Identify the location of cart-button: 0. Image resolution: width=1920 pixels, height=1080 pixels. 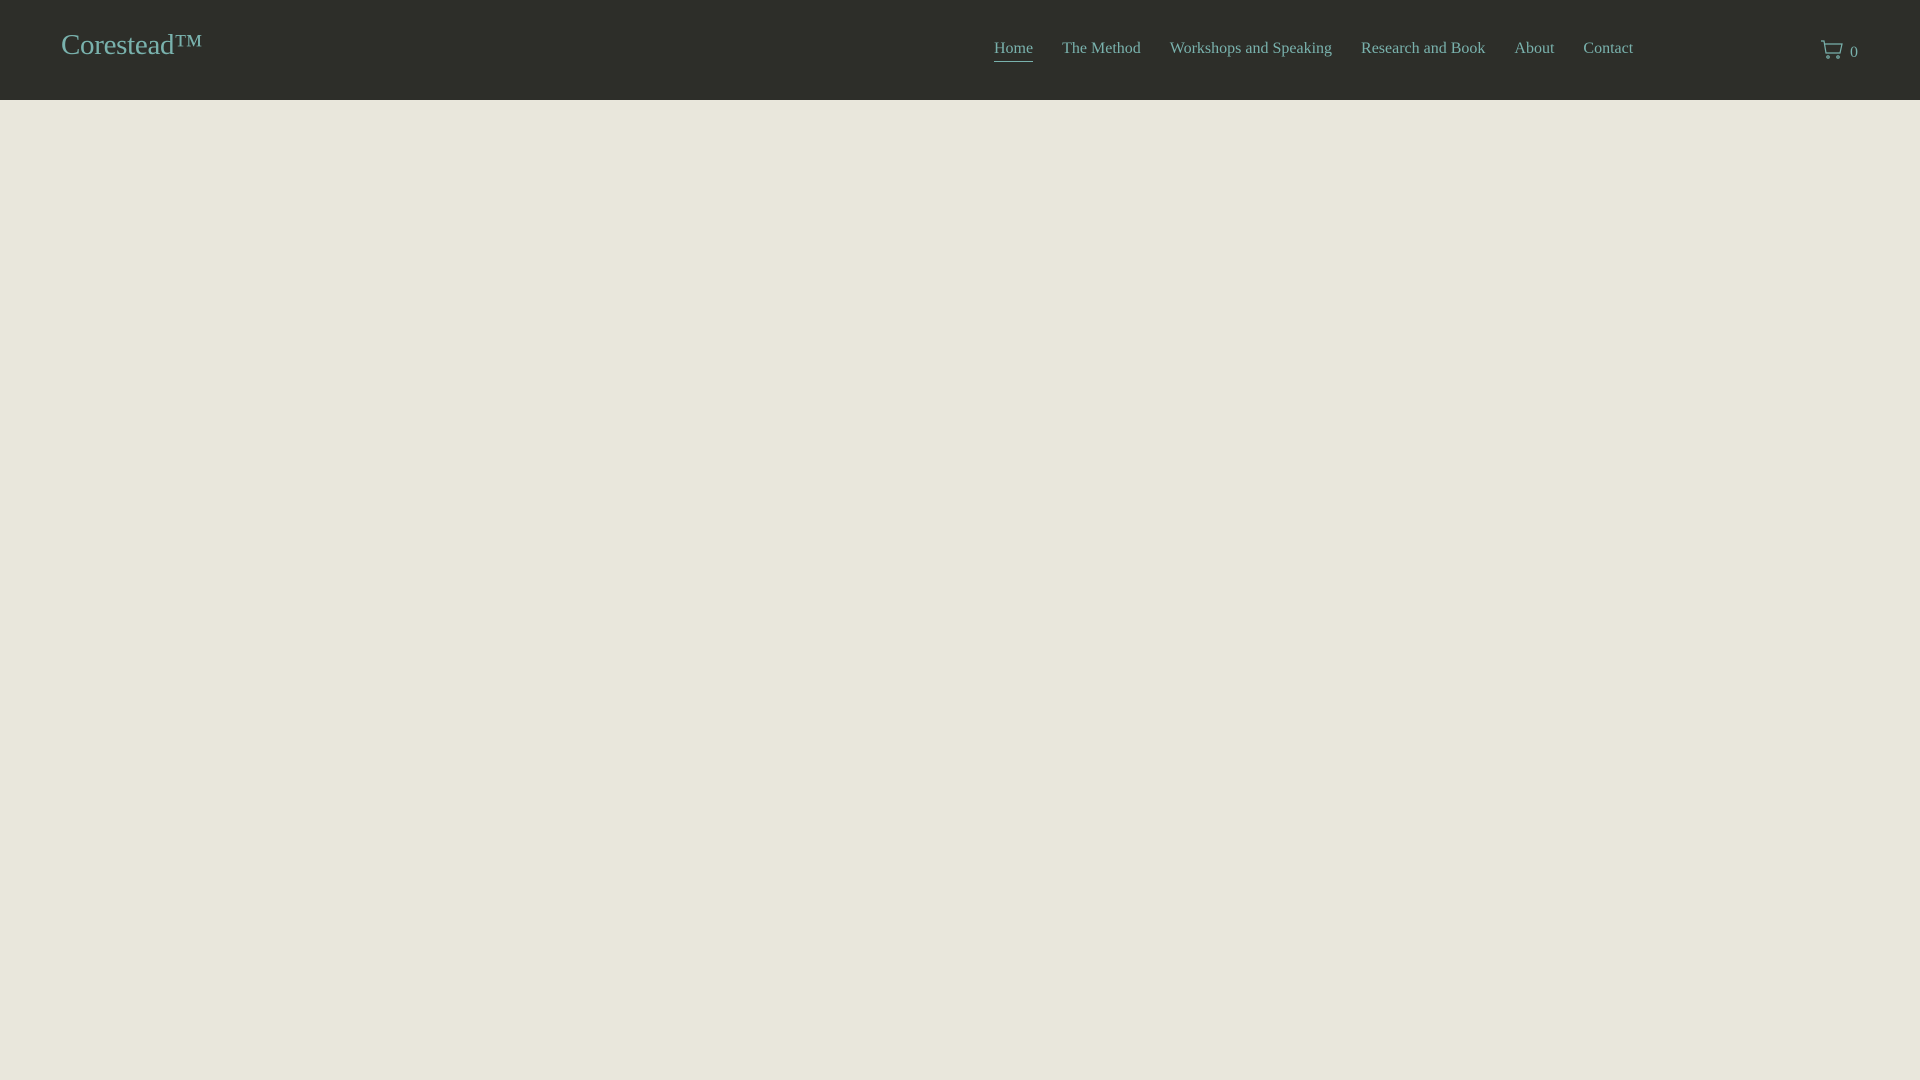
(1839, 52).